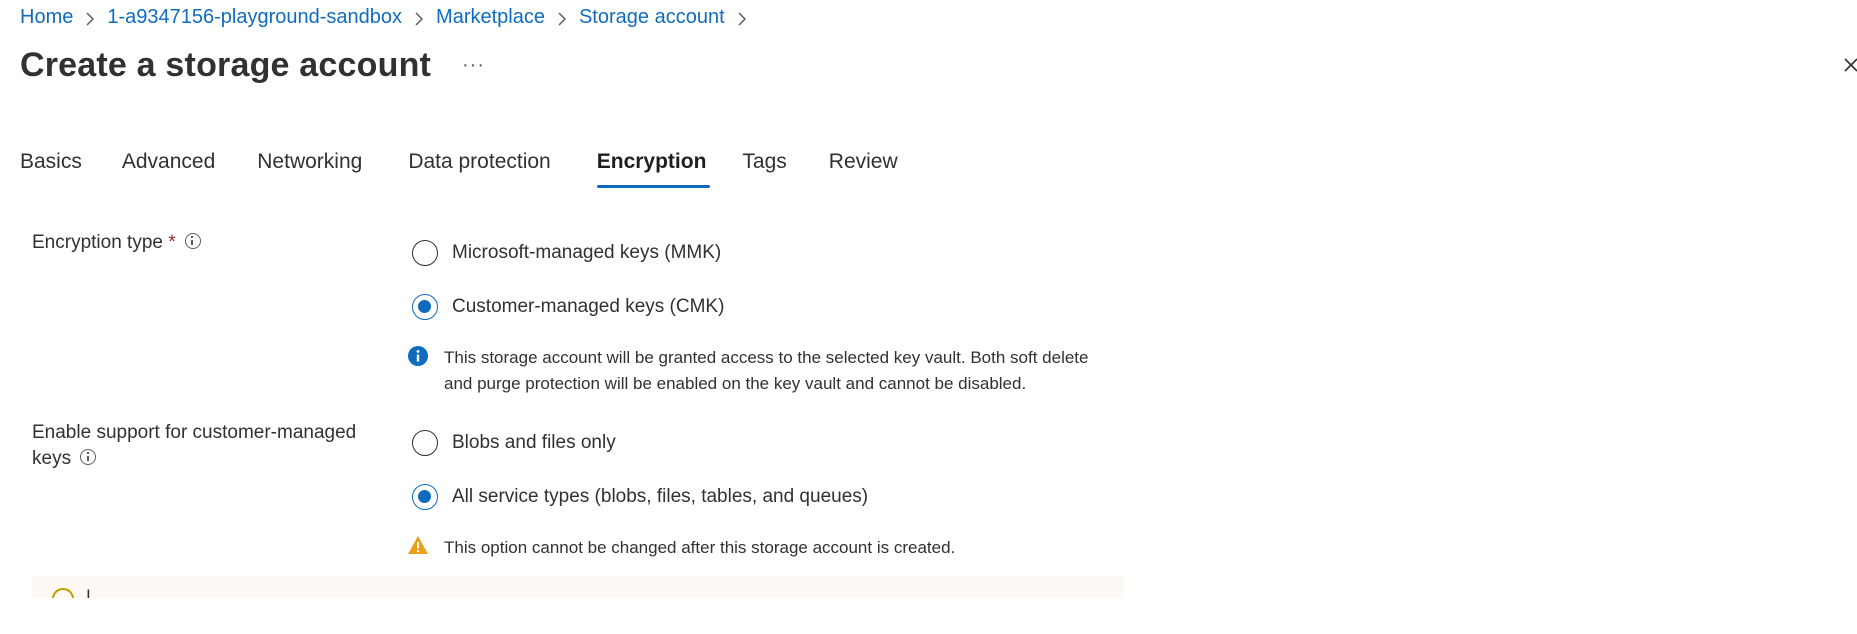  What do you see at coordinates (425, 443) in the screenshot?
I see `radio-blobs-files-circle` at bounding box center [425, 443].